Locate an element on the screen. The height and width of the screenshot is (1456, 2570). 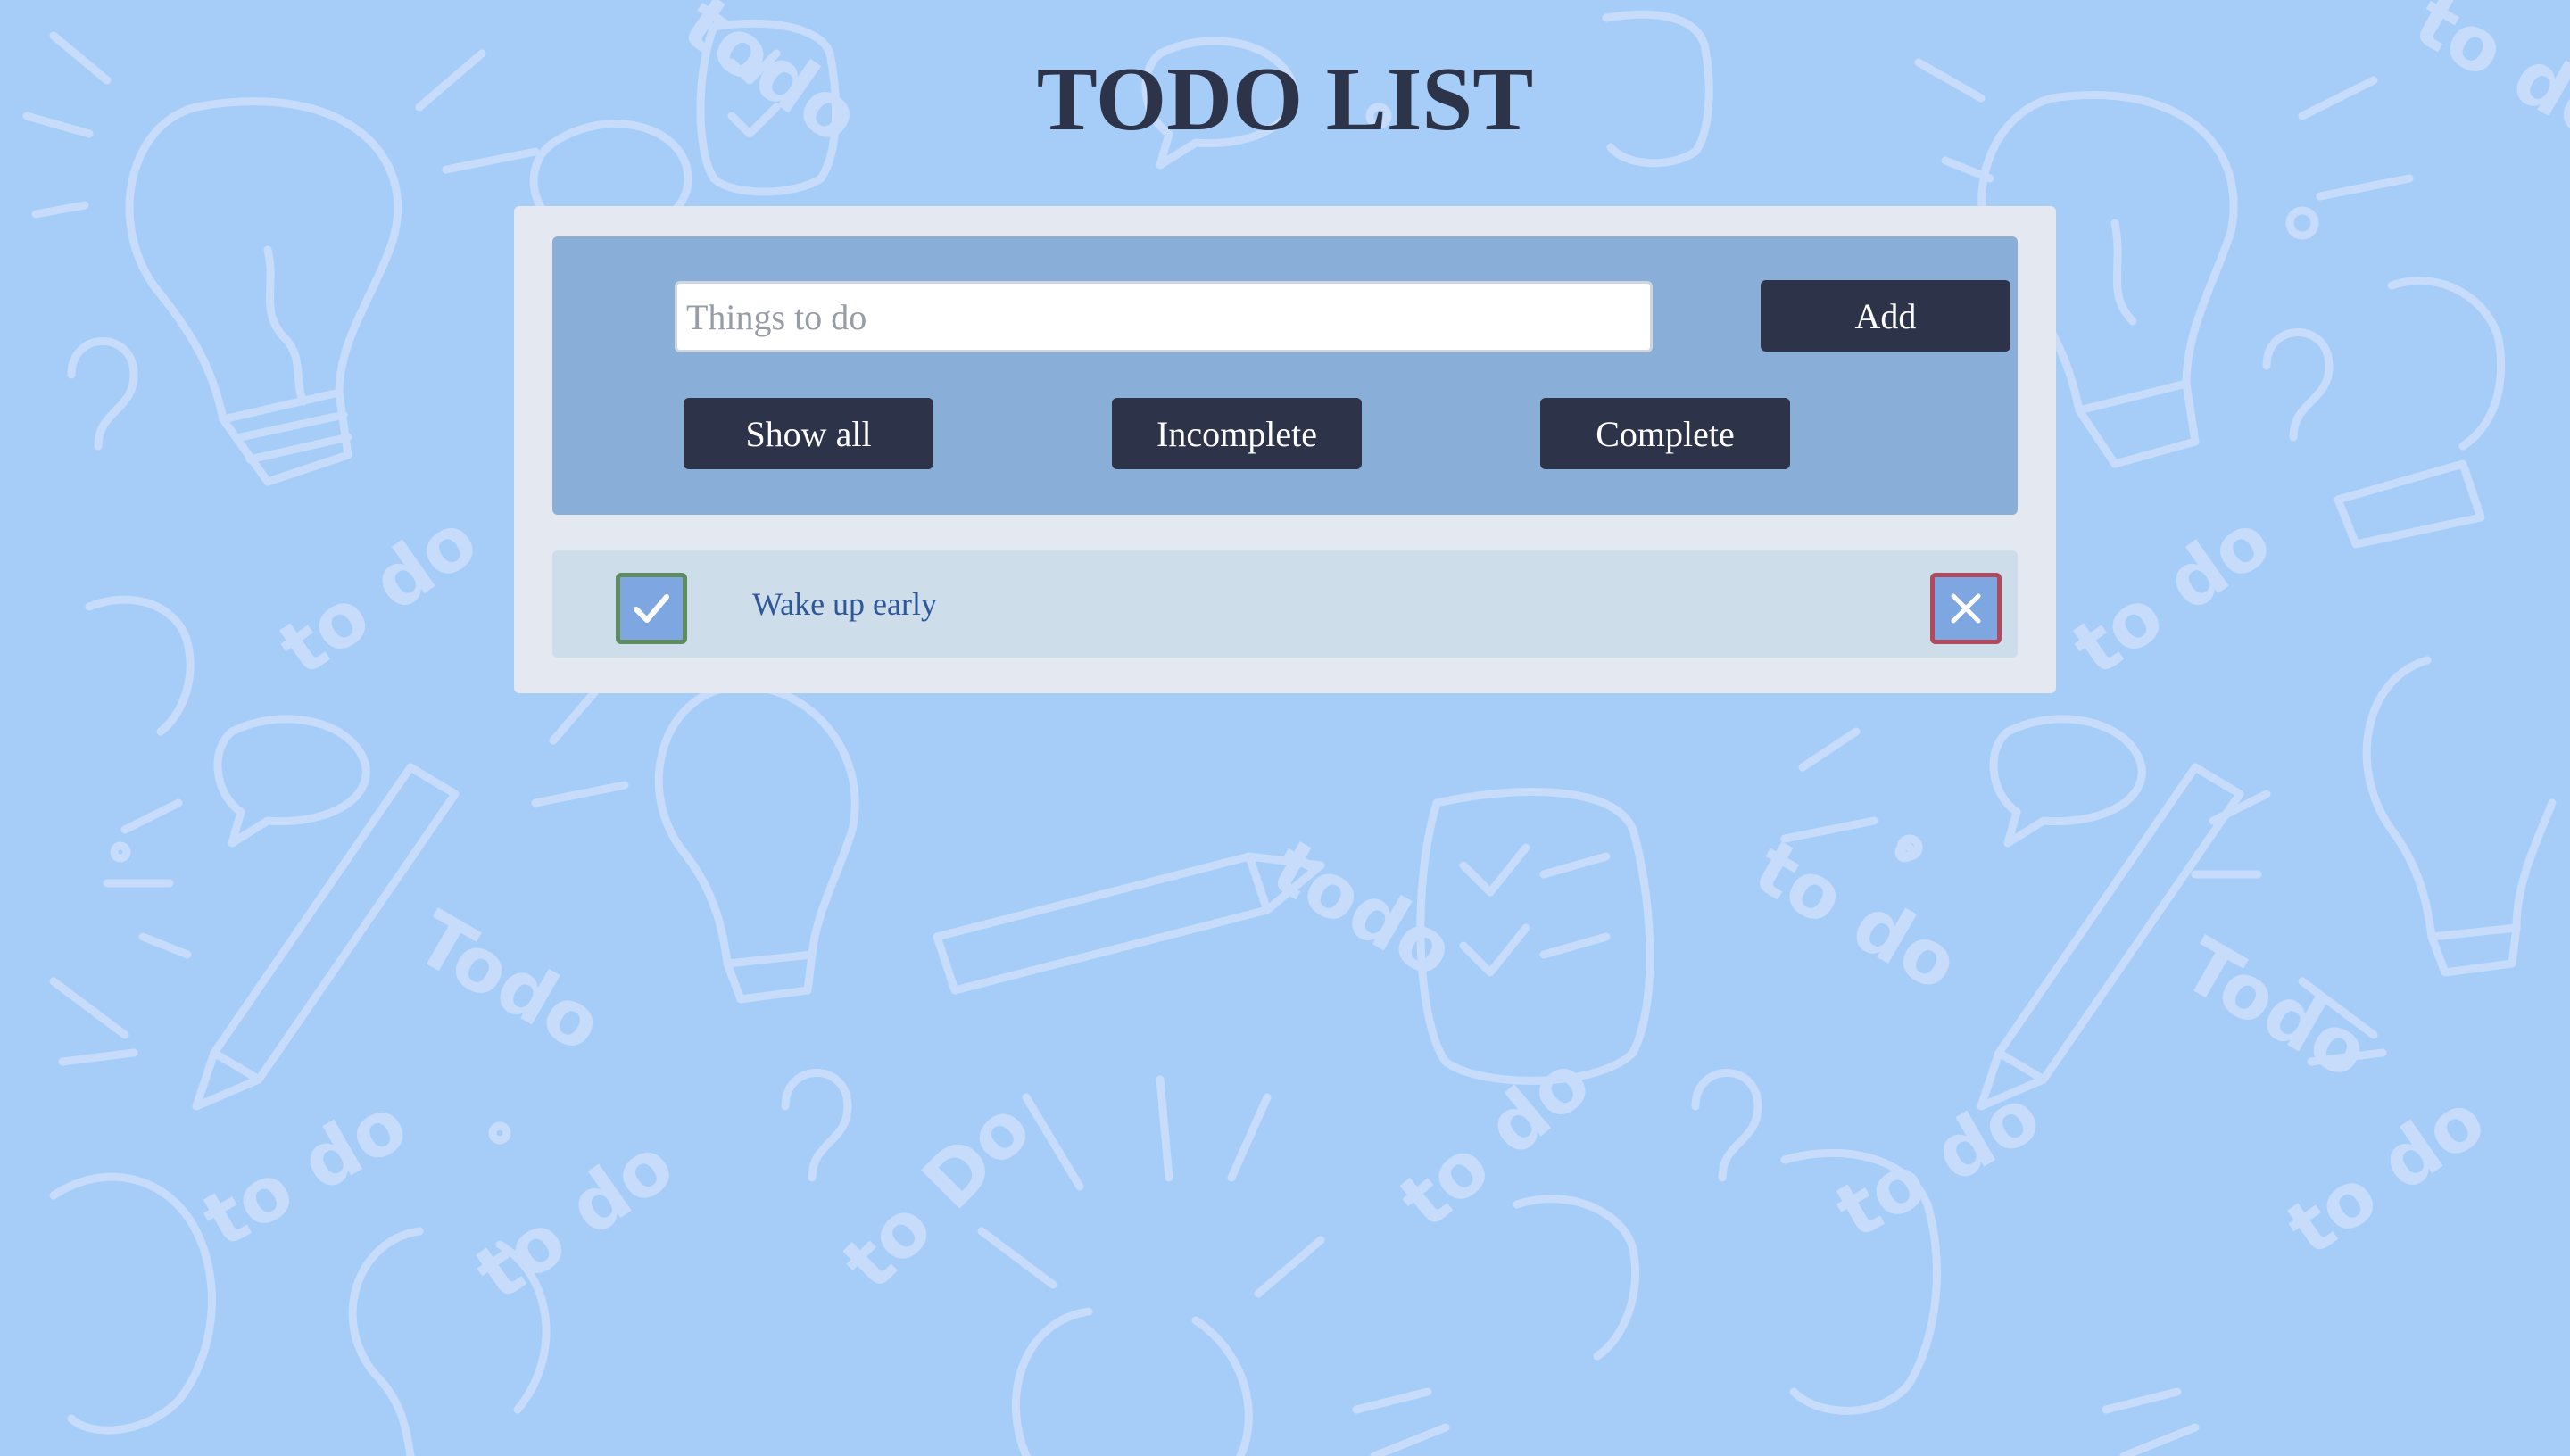
page-title: TODO LIST is located at coordinates (1285, 99).